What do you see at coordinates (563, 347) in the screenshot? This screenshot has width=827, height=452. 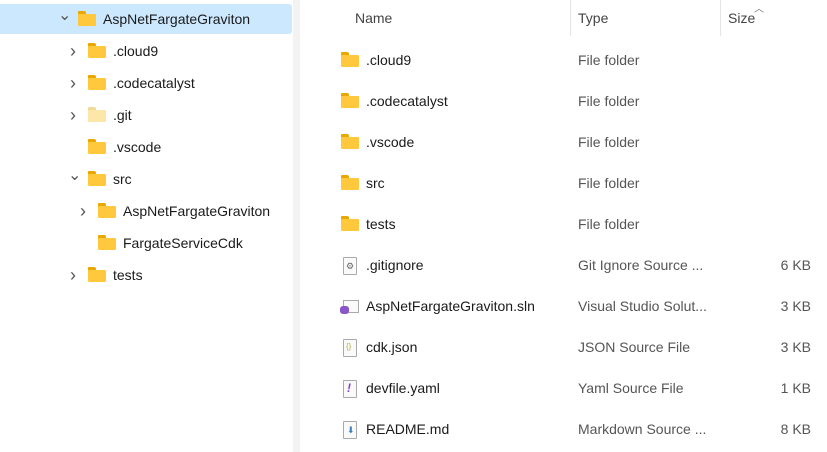 I see `file-row: {} cdk.json JSON Source File 3 KB` at bounding box center [563, 347].